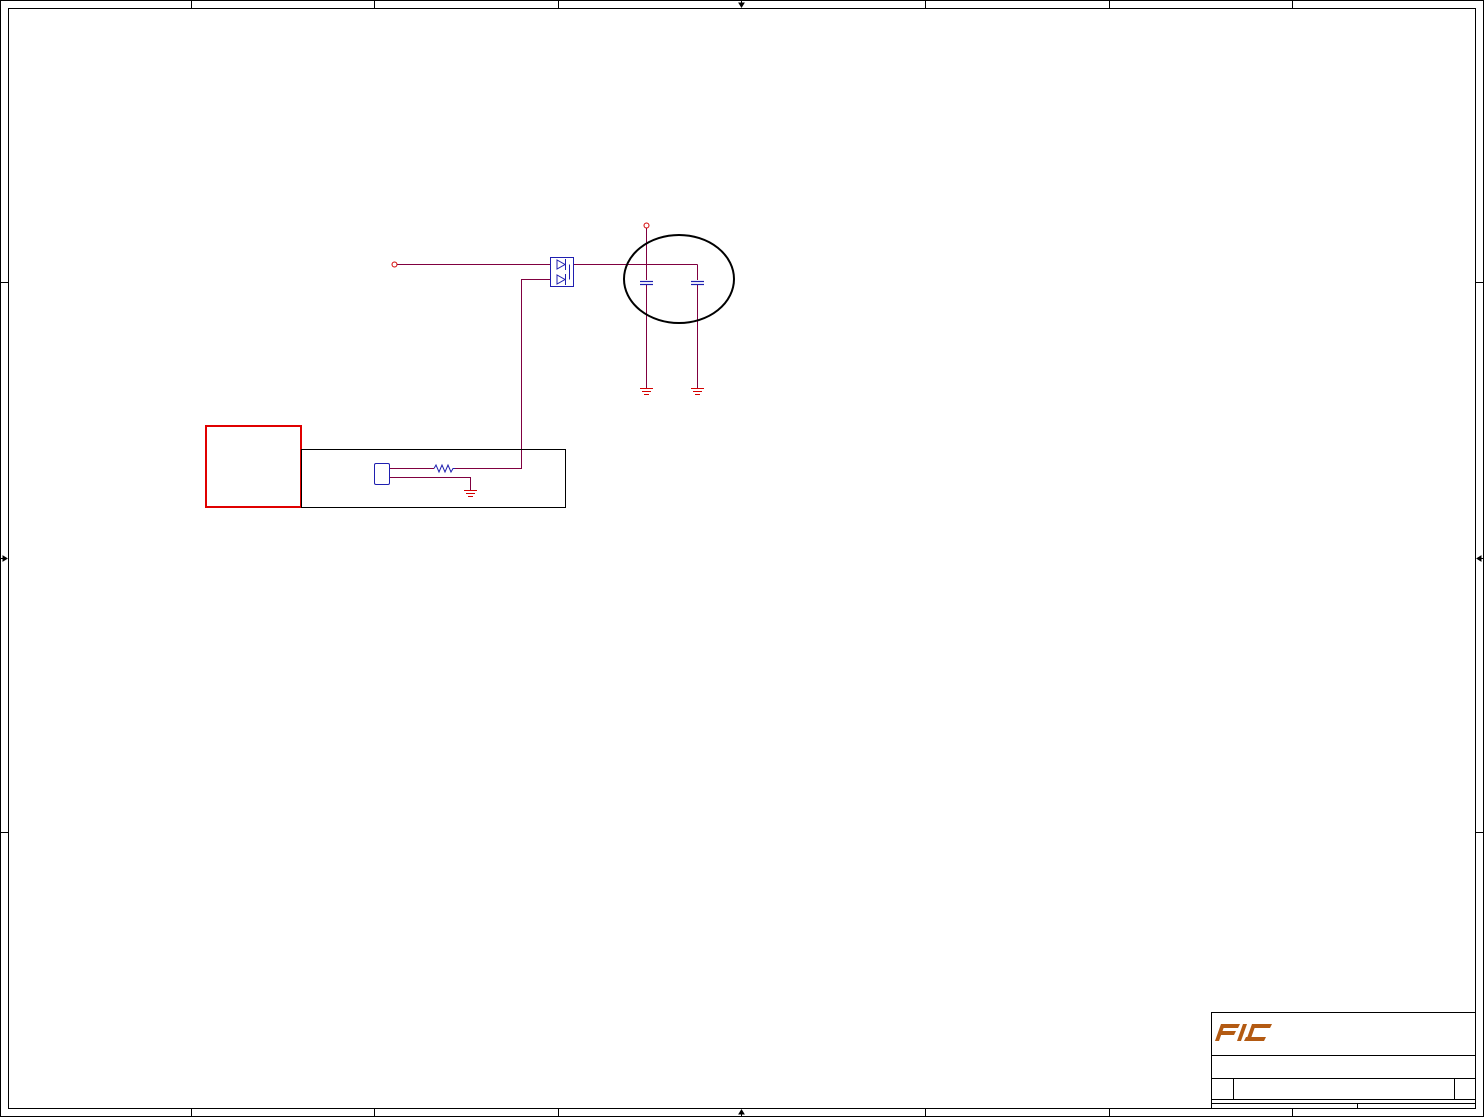  I want to click on center-arrow-top, so click(741, 5).